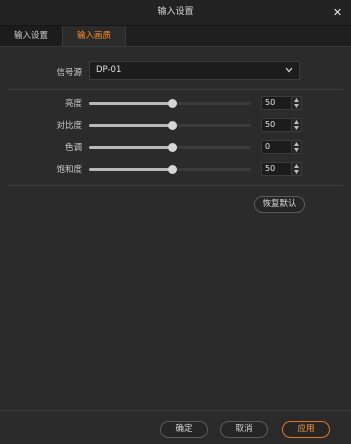 The image size is (351, 444). Describe the element at coordinates (279, 204) in the screenshot. I see `restore-default-button: 恢复默认` at that location.